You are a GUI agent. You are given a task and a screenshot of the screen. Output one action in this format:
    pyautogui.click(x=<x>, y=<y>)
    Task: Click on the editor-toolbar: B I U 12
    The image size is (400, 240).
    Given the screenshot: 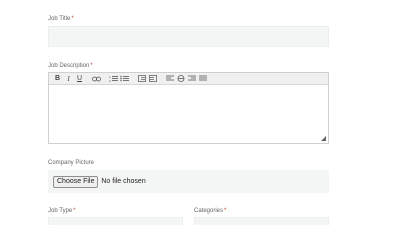 What is the action you would take?
    pyautogui.click(x=188, y=79)
    